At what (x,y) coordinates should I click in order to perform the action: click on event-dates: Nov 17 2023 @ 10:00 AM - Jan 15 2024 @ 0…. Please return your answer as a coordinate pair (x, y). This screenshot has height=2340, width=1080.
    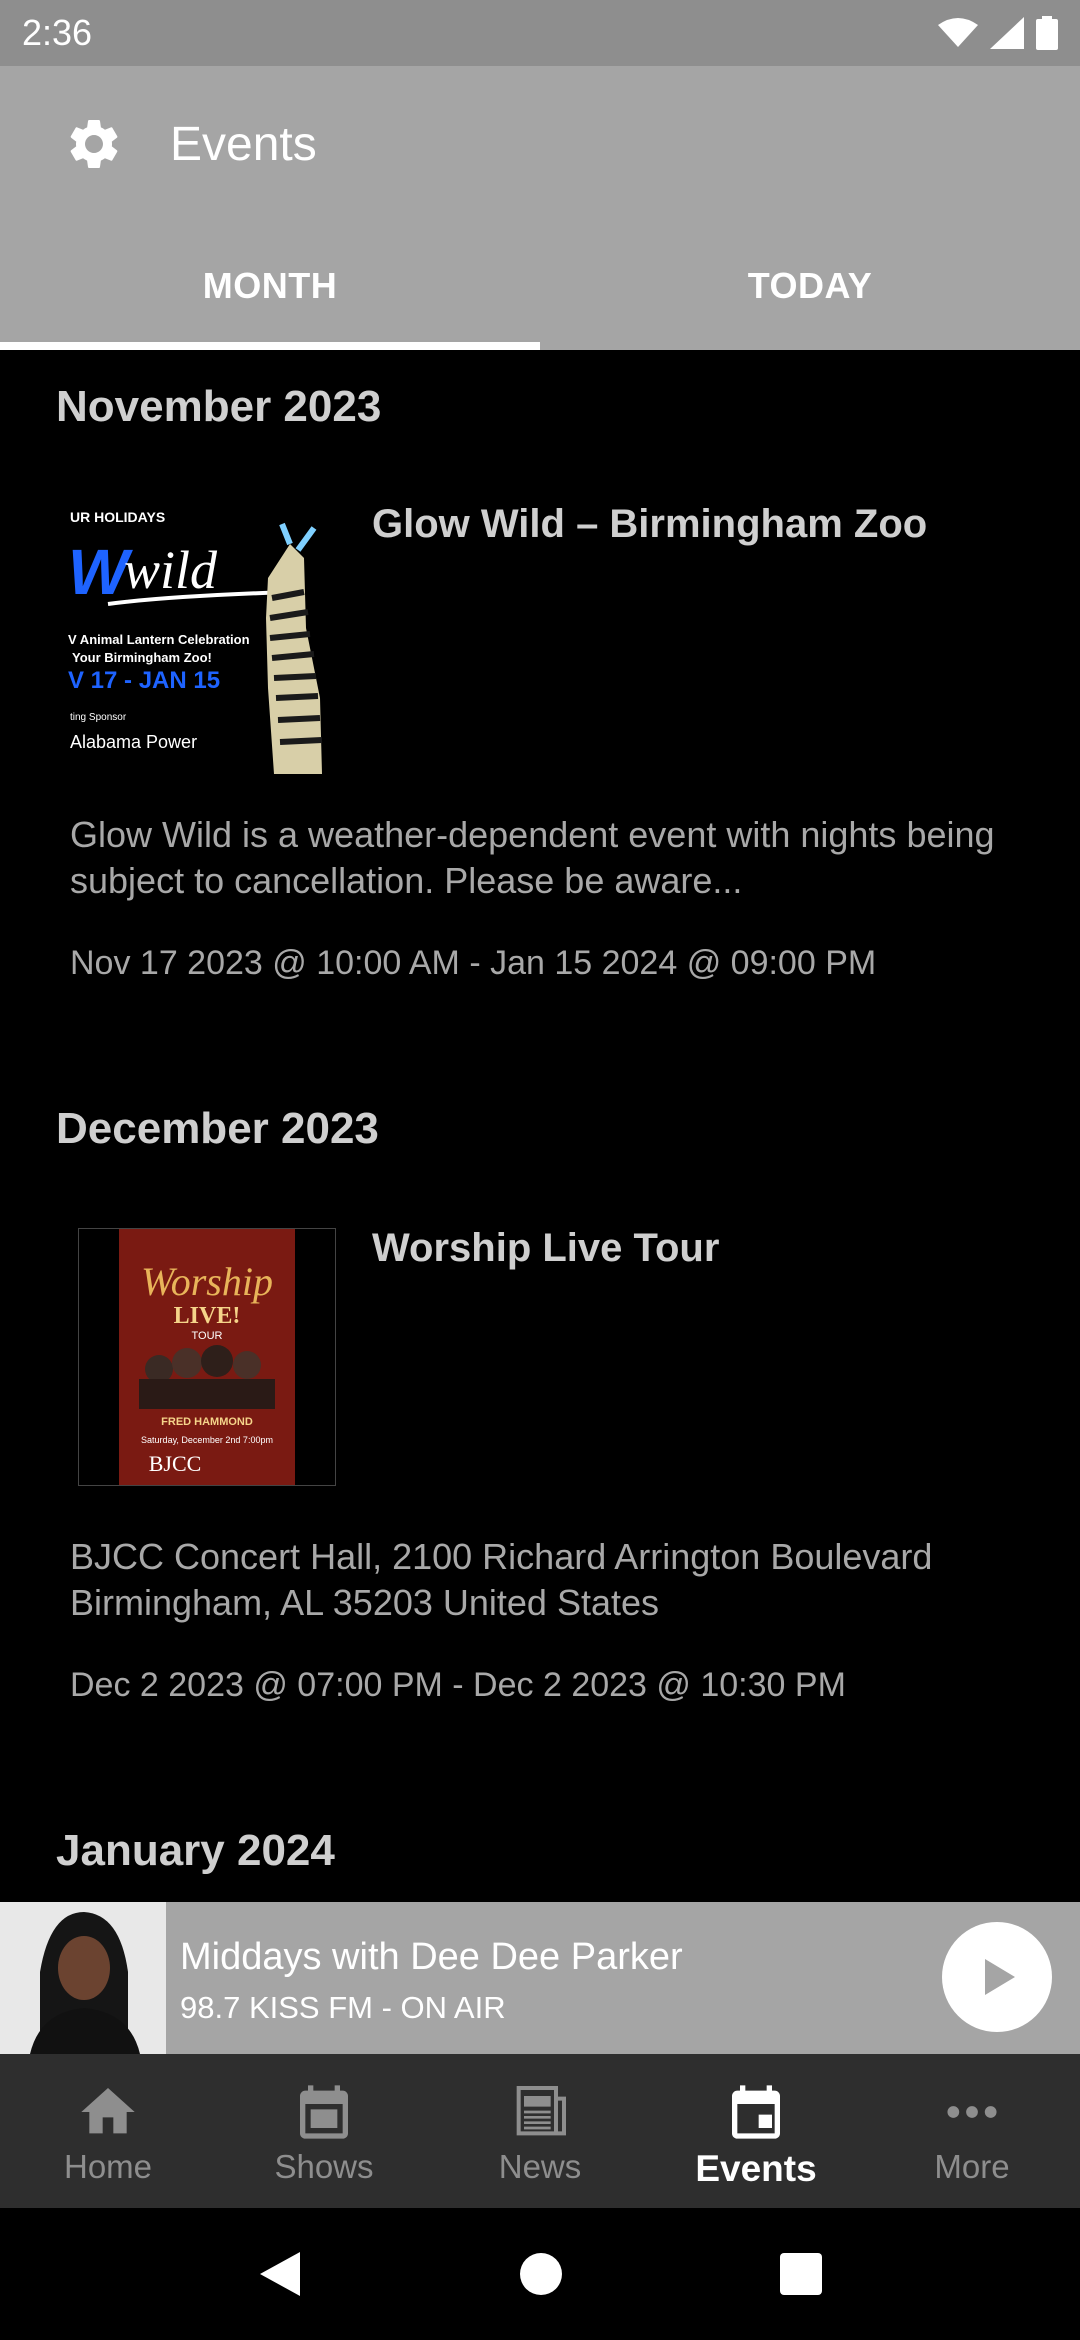
    Looking at the image, I should click on (473, 963).